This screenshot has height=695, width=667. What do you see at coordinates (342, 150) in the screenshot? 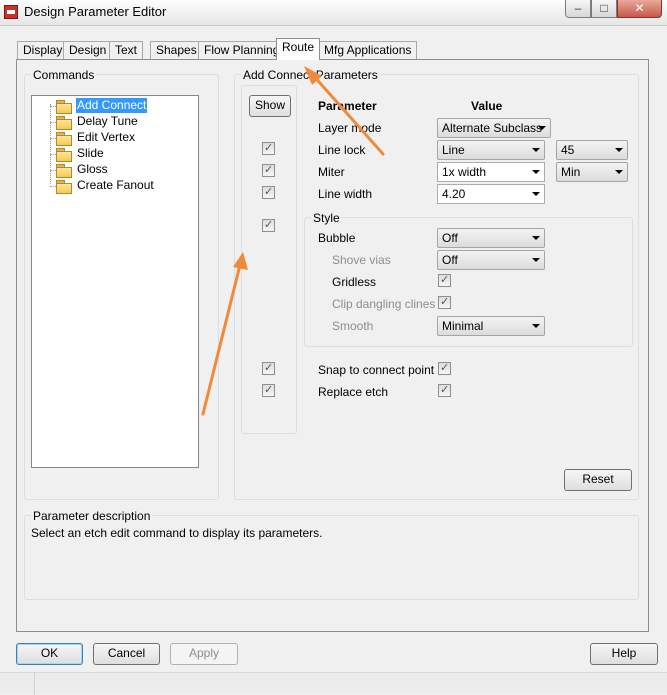
I see `line-lock-label: Line lock` at bounding box center [342, 150].